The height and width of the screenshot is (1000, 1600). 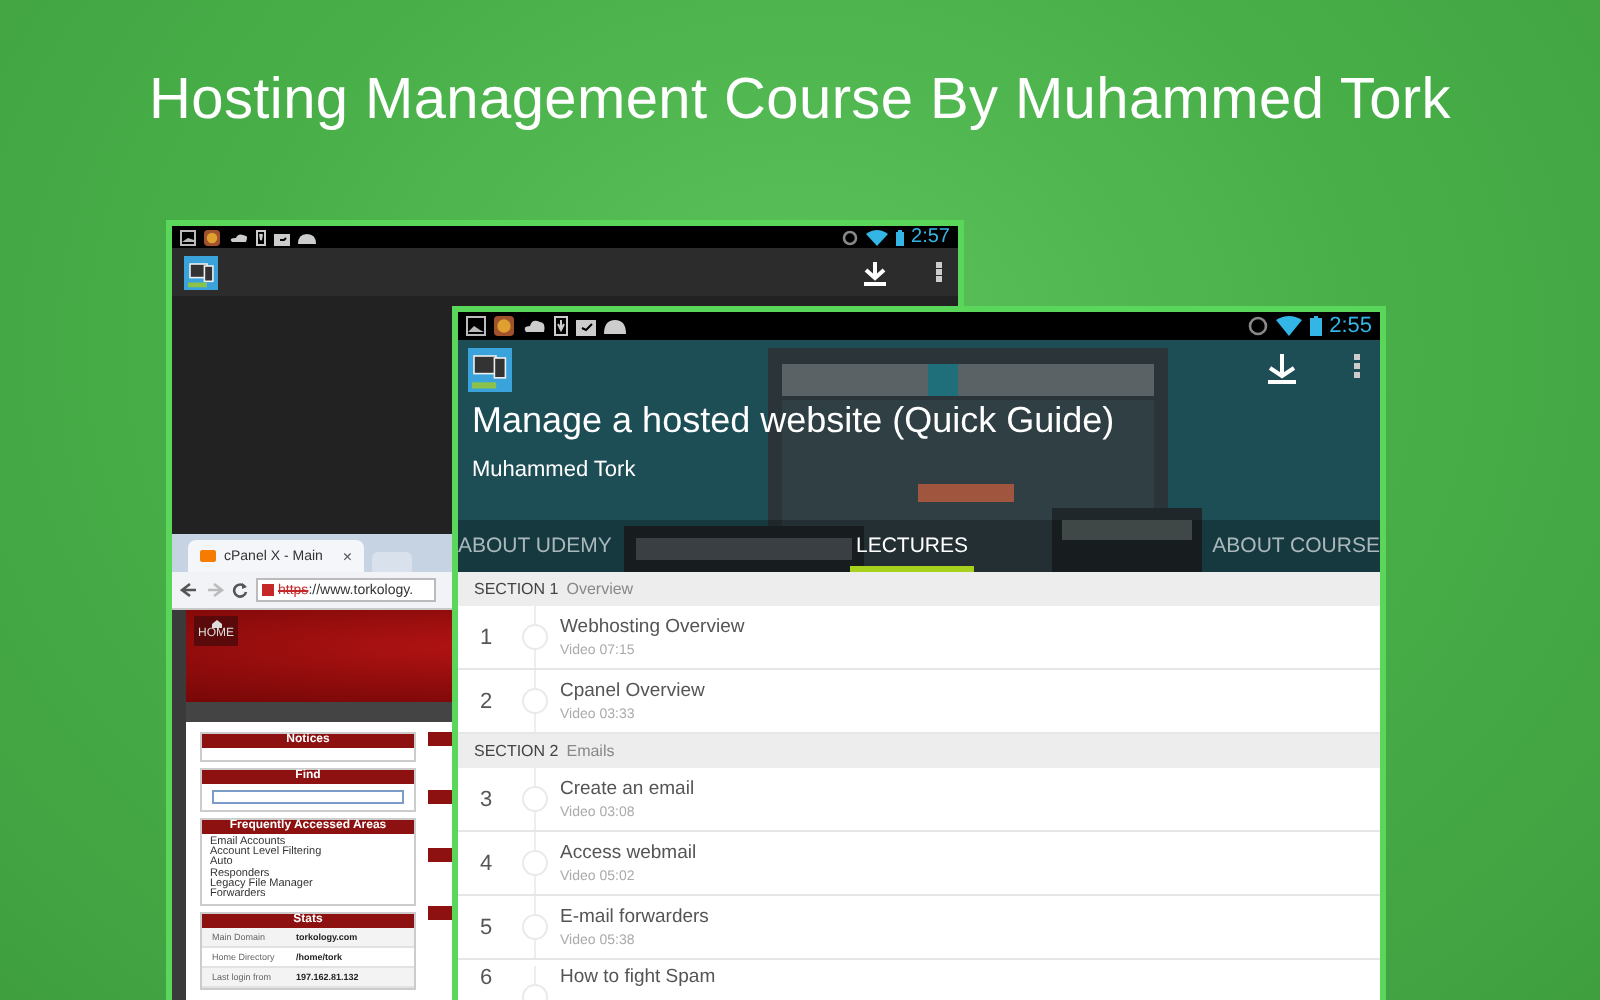 What do you see at coordinates (486, 927) in the screenshot?
I see `lecture-number: 5` at bounding box center [486, 927].